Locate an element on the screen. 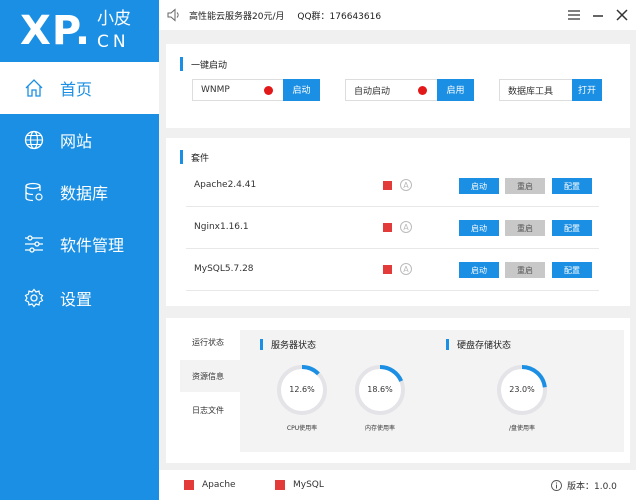 Image resolution: width=636 pixels, height=500 pixels. mysql-start-button: 启动 is located at coordinates (479, 270).